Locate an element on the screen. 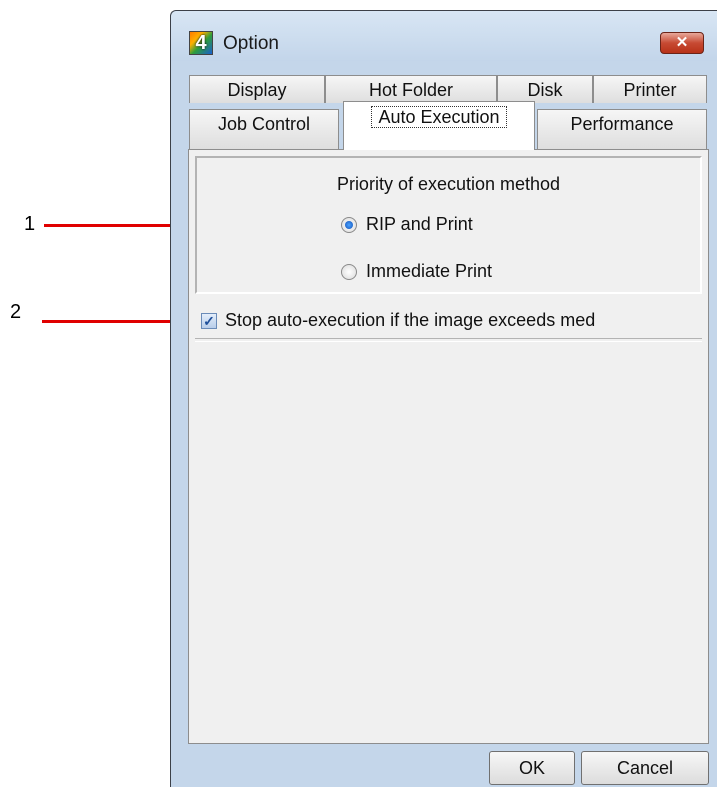 The height and width of the screenshot is (787, 717). tab-printer: Printer is located at coordinates (650, 89).